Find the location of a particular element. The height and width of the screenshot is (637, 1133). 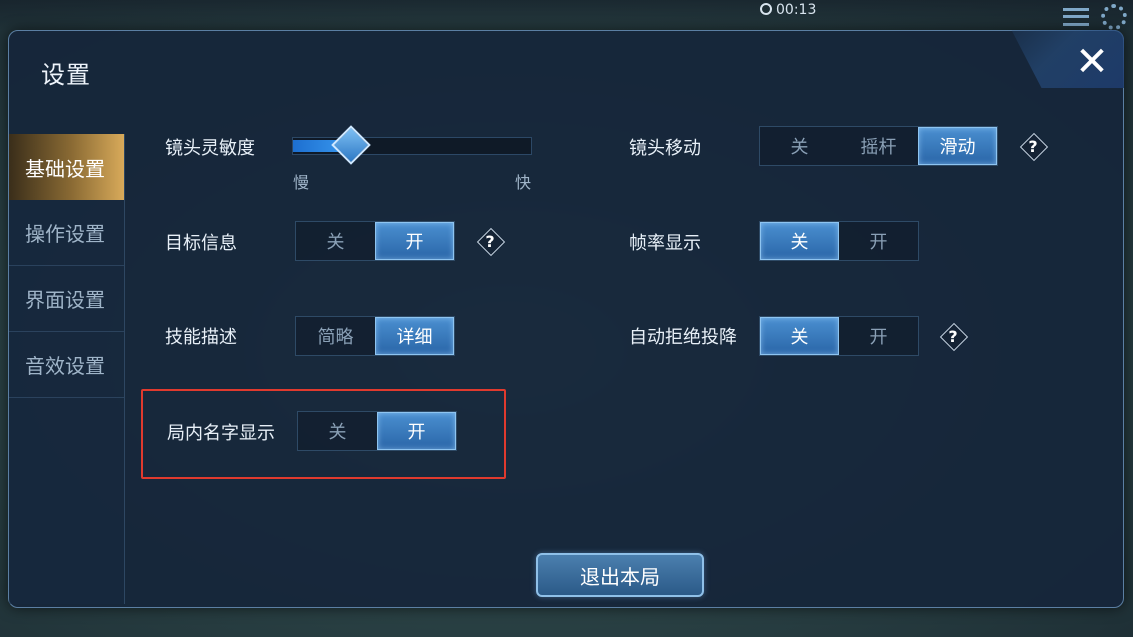

sidebar-item-interface: 界面设置 is located at coordinates (66, 299).